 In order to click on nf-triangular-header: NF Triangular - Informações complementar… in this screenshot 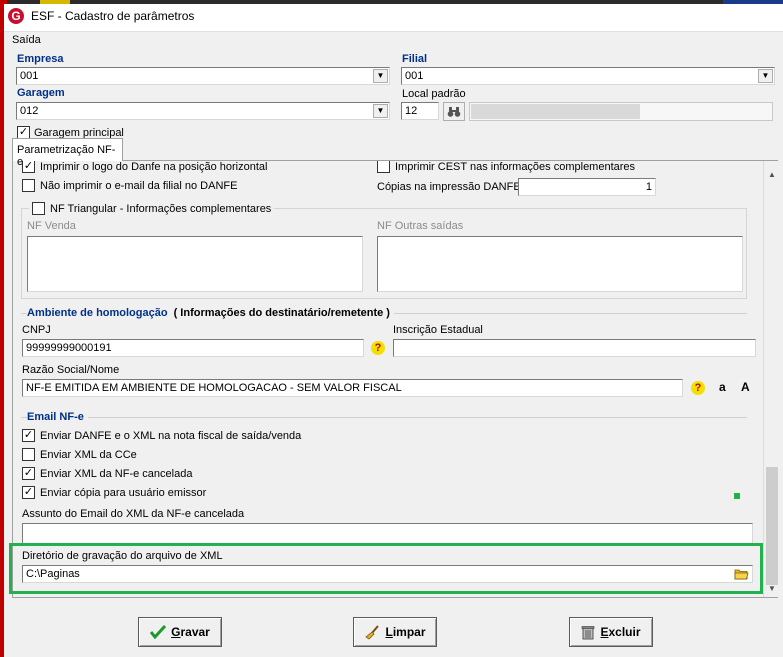, I will do `click(152, 208)`.